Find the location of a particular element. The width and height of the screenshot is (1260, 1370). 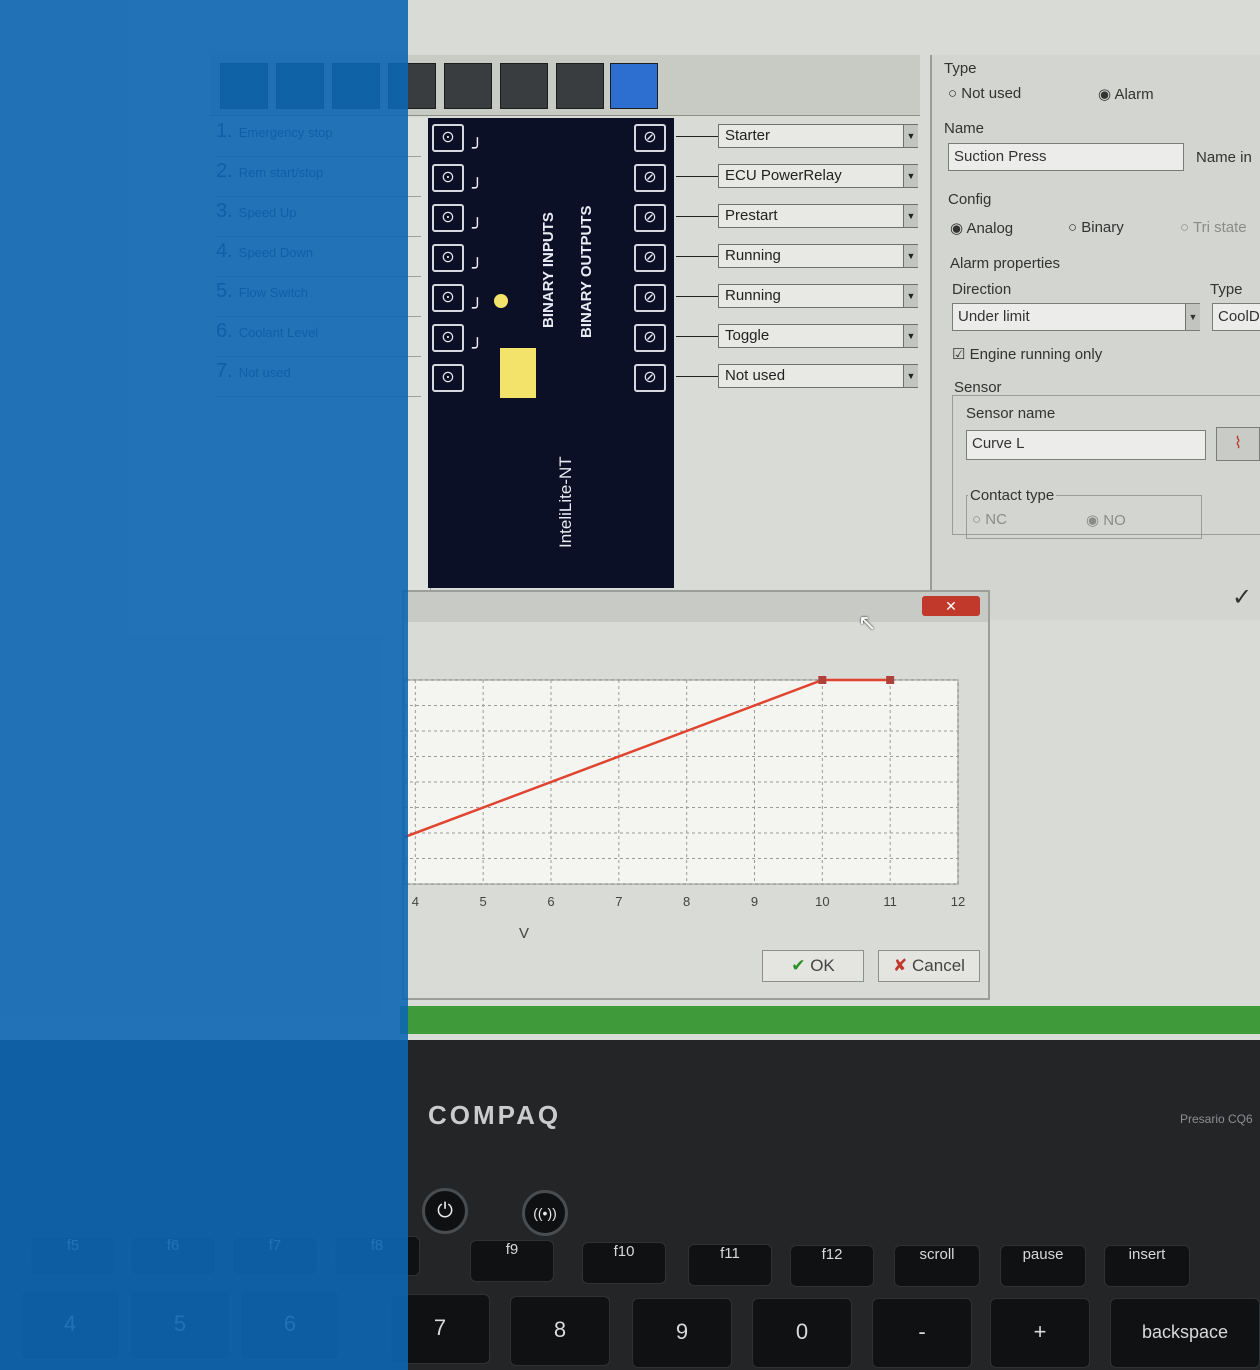

key-0: 0 is located at coordinates (802, 1333).